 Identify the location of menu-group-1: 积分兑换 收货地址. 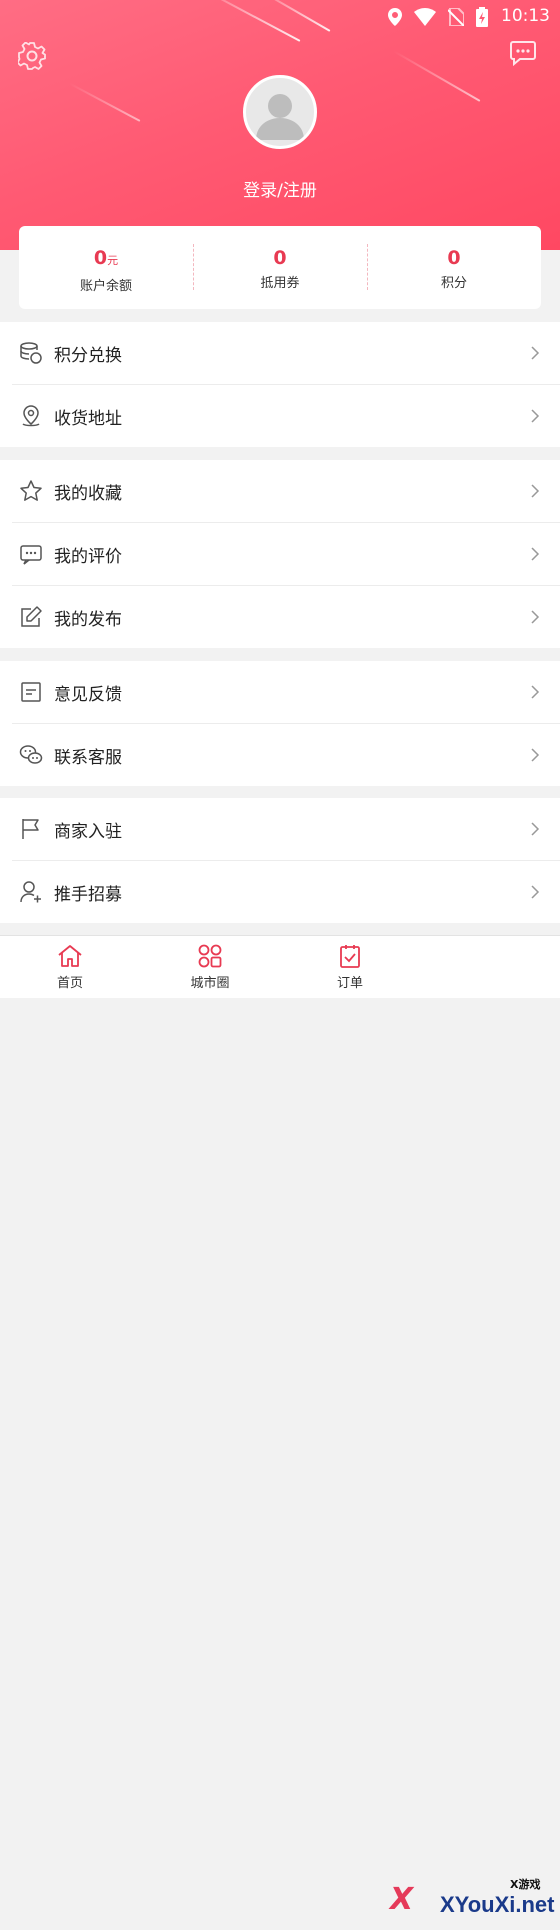
(280, 384).